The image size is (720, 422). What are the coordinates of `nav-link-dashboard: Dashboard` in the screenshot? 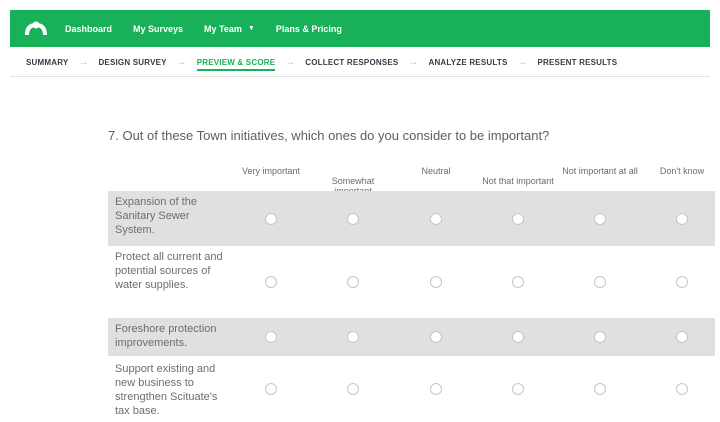 It's located at (88, 29).